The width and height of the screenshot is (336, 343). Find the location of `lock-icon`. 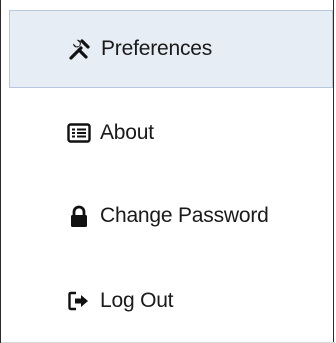

lock-icon is located at coordinates (79, 216).